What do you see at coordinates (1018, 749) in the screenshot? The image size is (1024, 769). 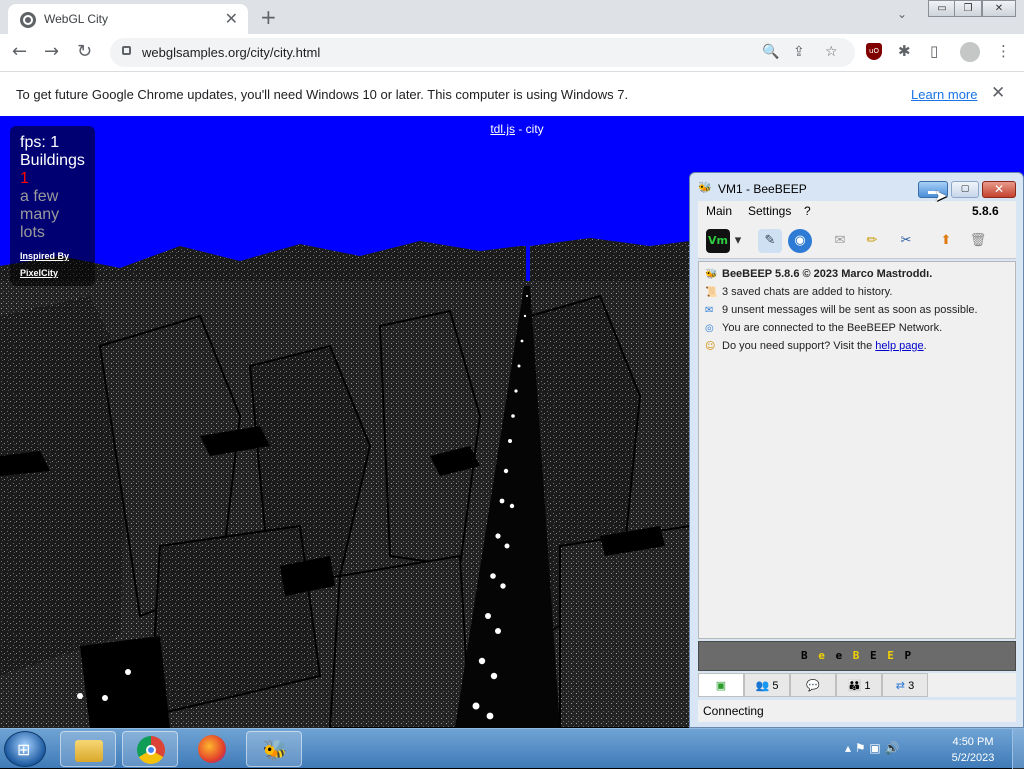 I see `show-desktop-button` at bounding box center [1018, 749].